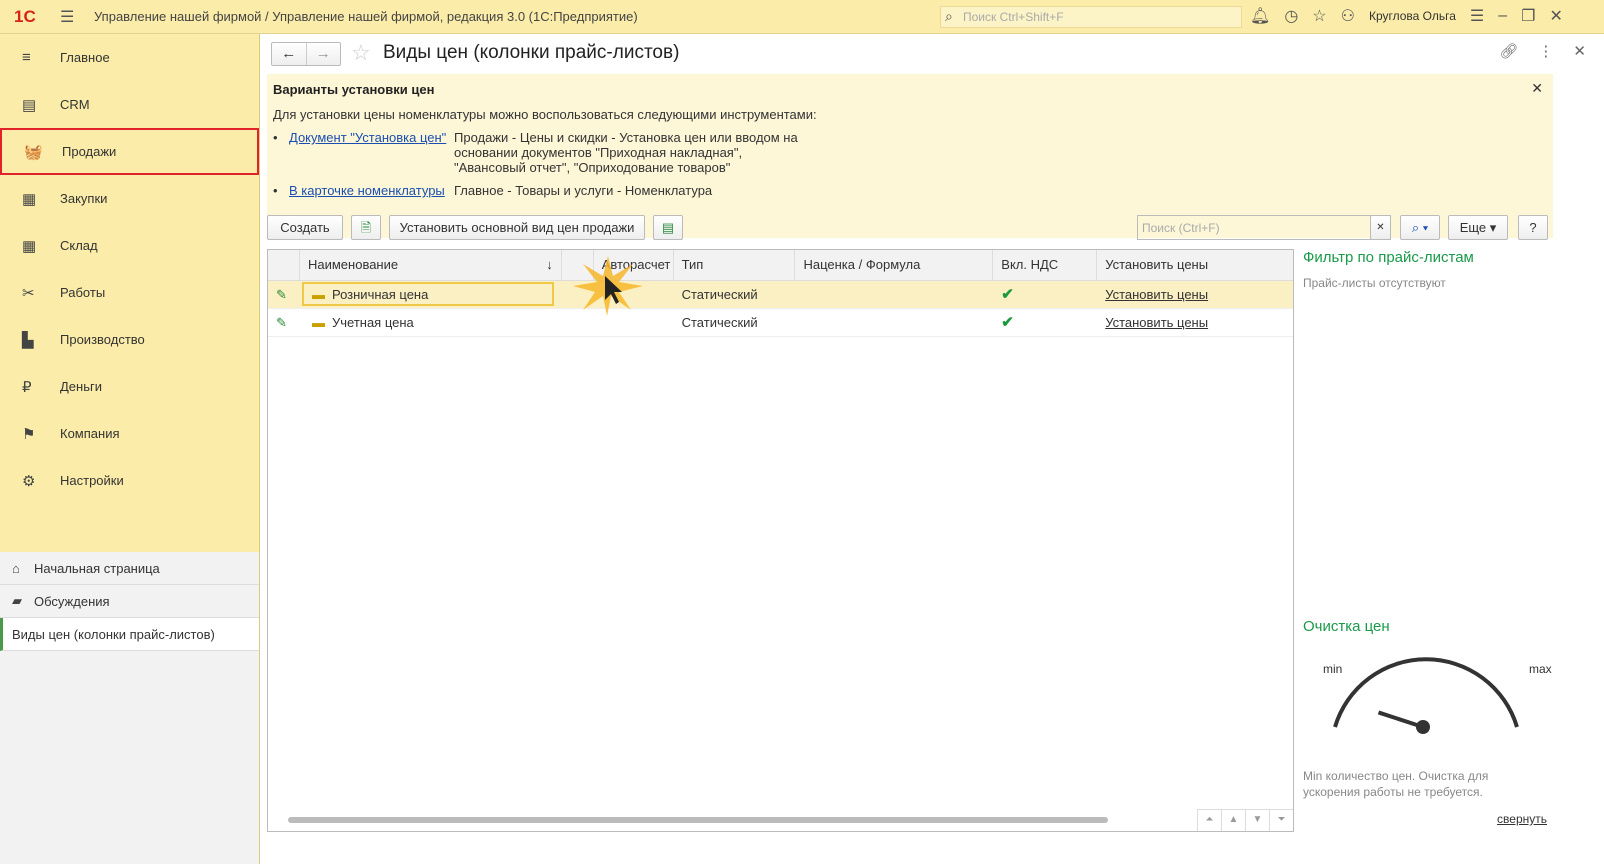 This screenshot has width=1604, height=864. I want to click on section-icon: ✂, so click(28, 293).